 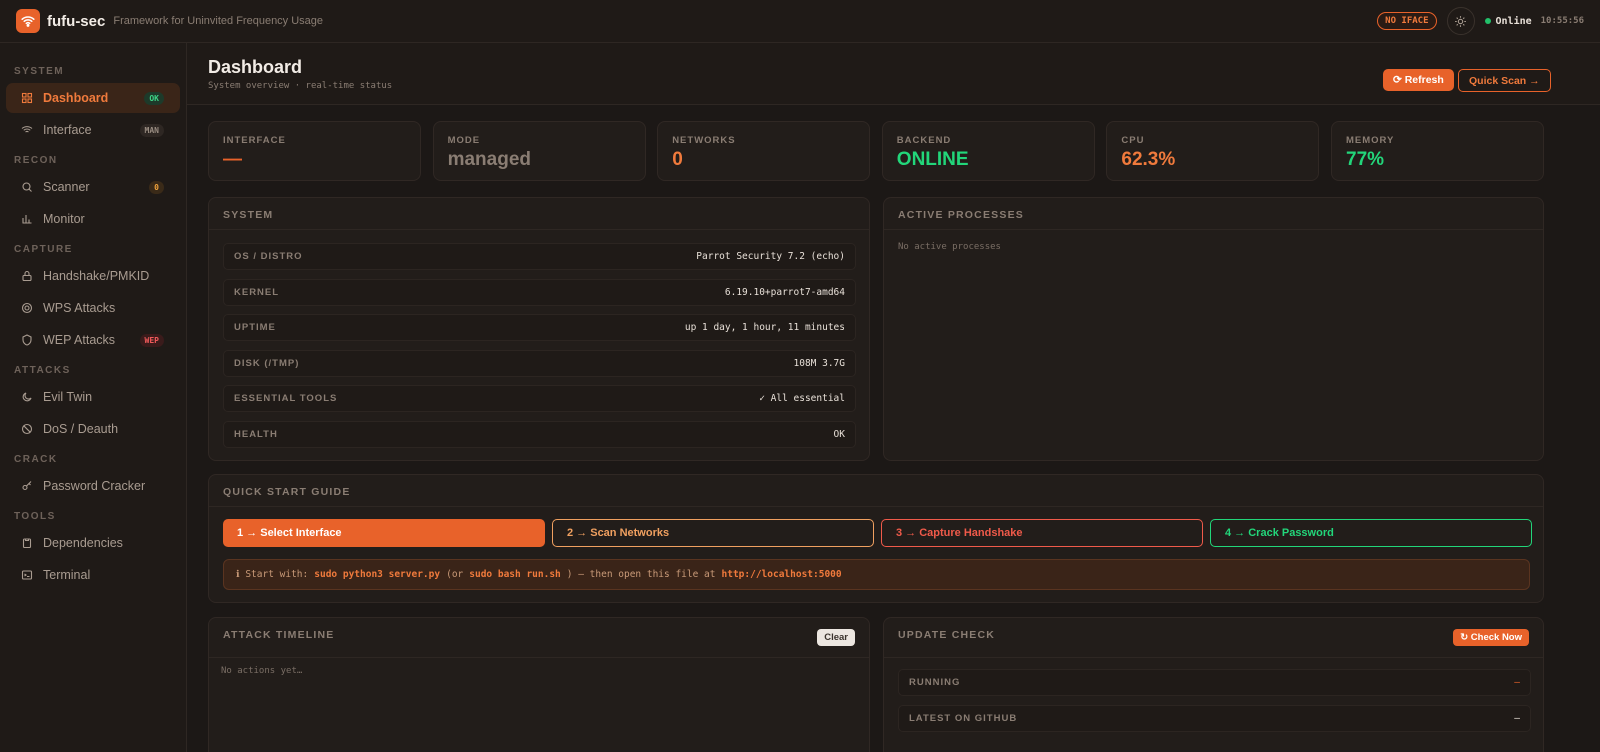 What do you see at coordinates (314, 151) in the screenshot?
I see `stat-card-interface: INTERFACE —` at bounding box center [314, 151].